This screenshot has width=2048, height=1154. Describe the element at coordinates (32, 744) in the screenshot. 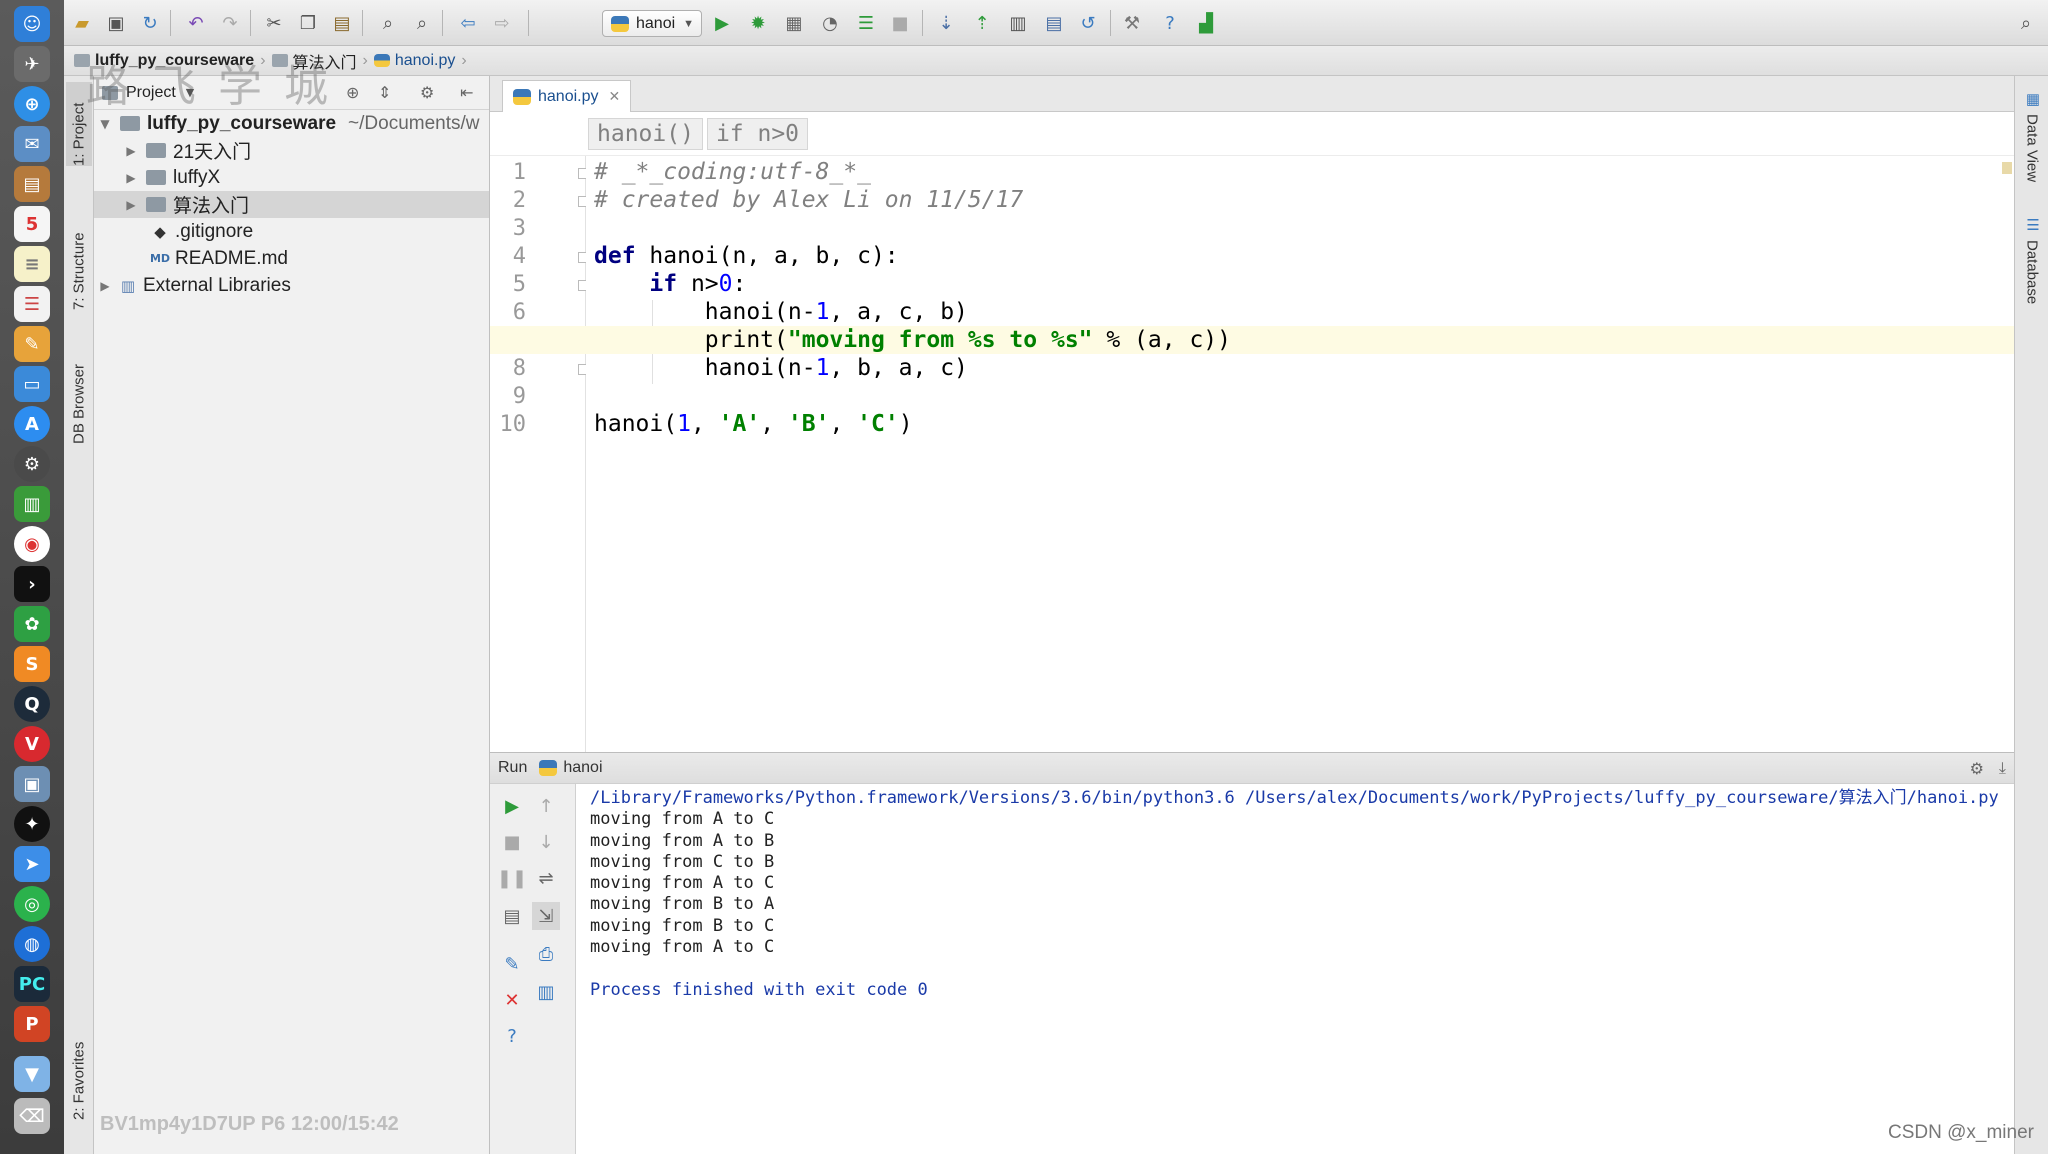

I see `video-app-icon: V` at that location.